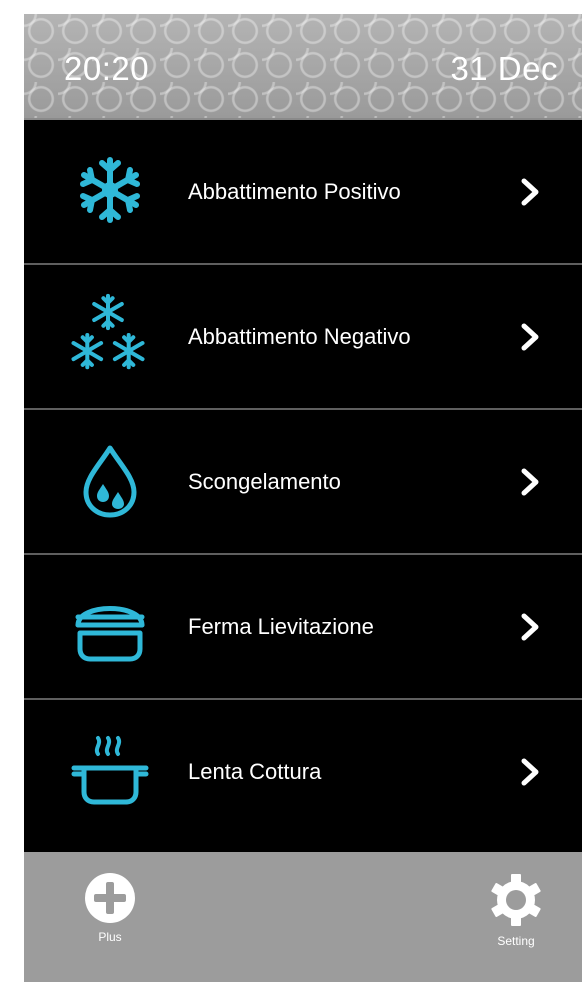 This screenshot has height=982, width=582. I want to click on menu-item-ferma-lievitazione: Ferma Lievitazione, so click(303, 627).